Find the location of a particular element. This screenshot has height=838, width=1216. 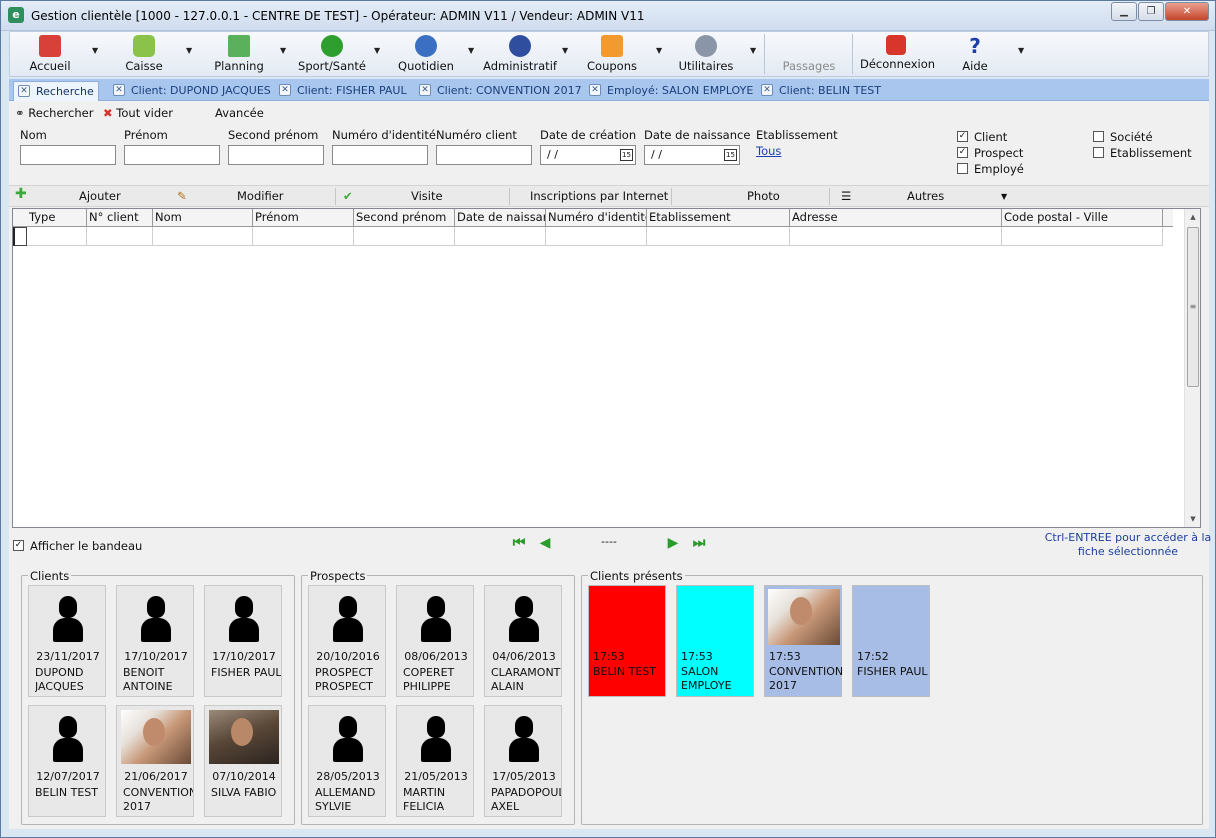

ajouter-button: Ajouter is located at coordinates (100, 196).